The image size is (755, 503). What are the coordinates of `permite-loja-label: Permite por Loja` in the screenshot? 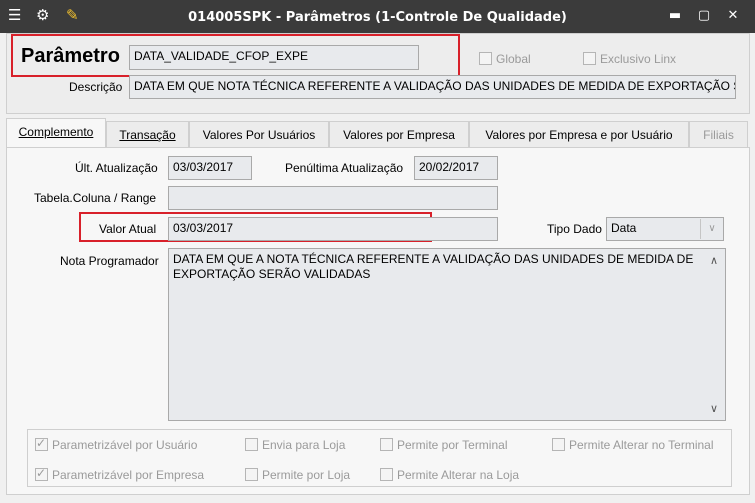 It's located at (306, 475).